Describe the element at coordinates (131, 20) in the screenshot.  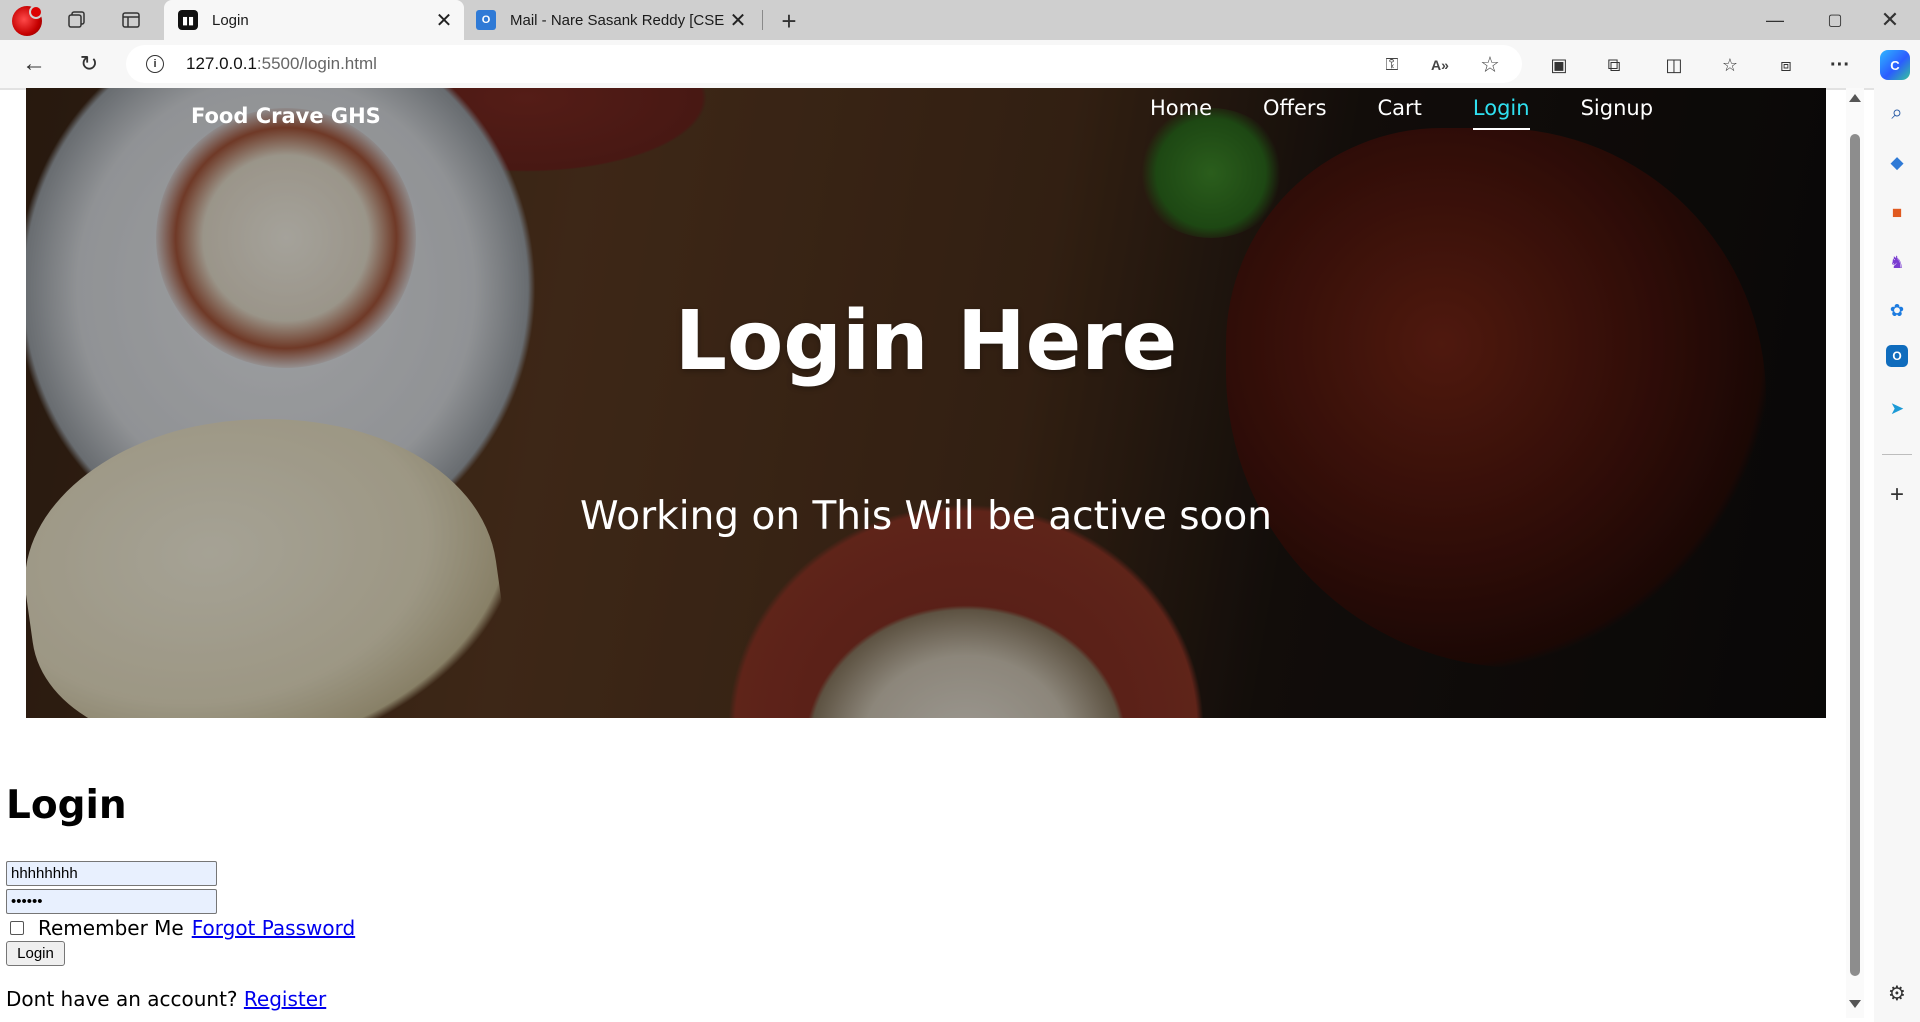
I see `vertical-tabs-icon` at that location.